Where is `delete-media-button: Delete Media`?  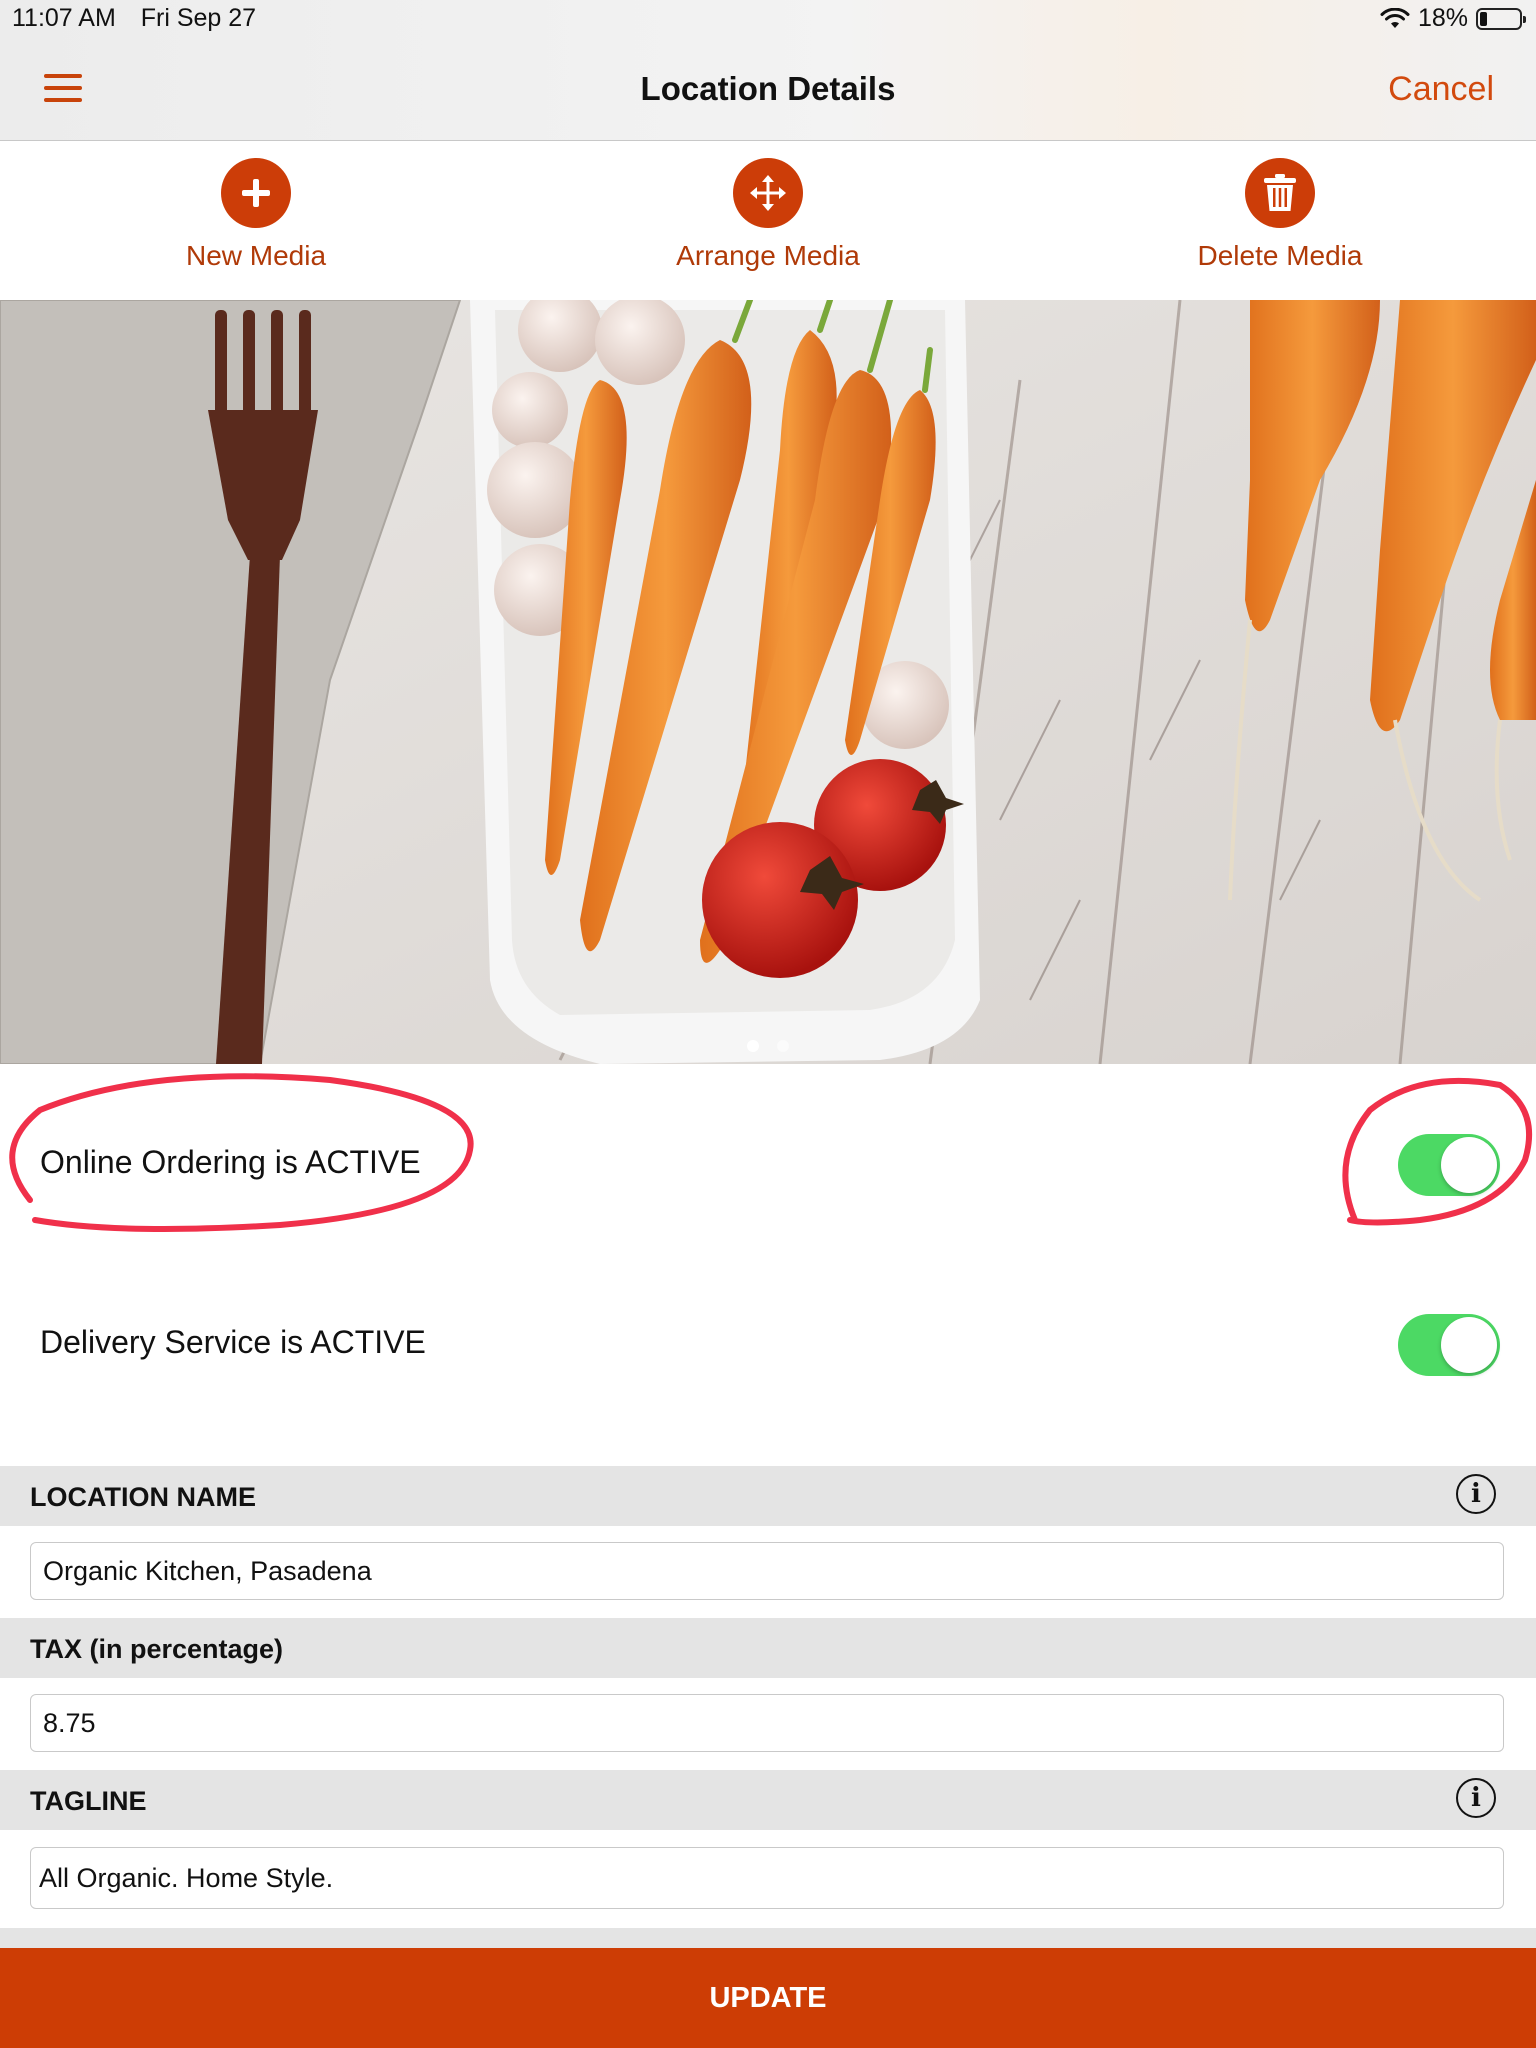
delete-media-button: Delete Media is located at coordinates (1280, 220).